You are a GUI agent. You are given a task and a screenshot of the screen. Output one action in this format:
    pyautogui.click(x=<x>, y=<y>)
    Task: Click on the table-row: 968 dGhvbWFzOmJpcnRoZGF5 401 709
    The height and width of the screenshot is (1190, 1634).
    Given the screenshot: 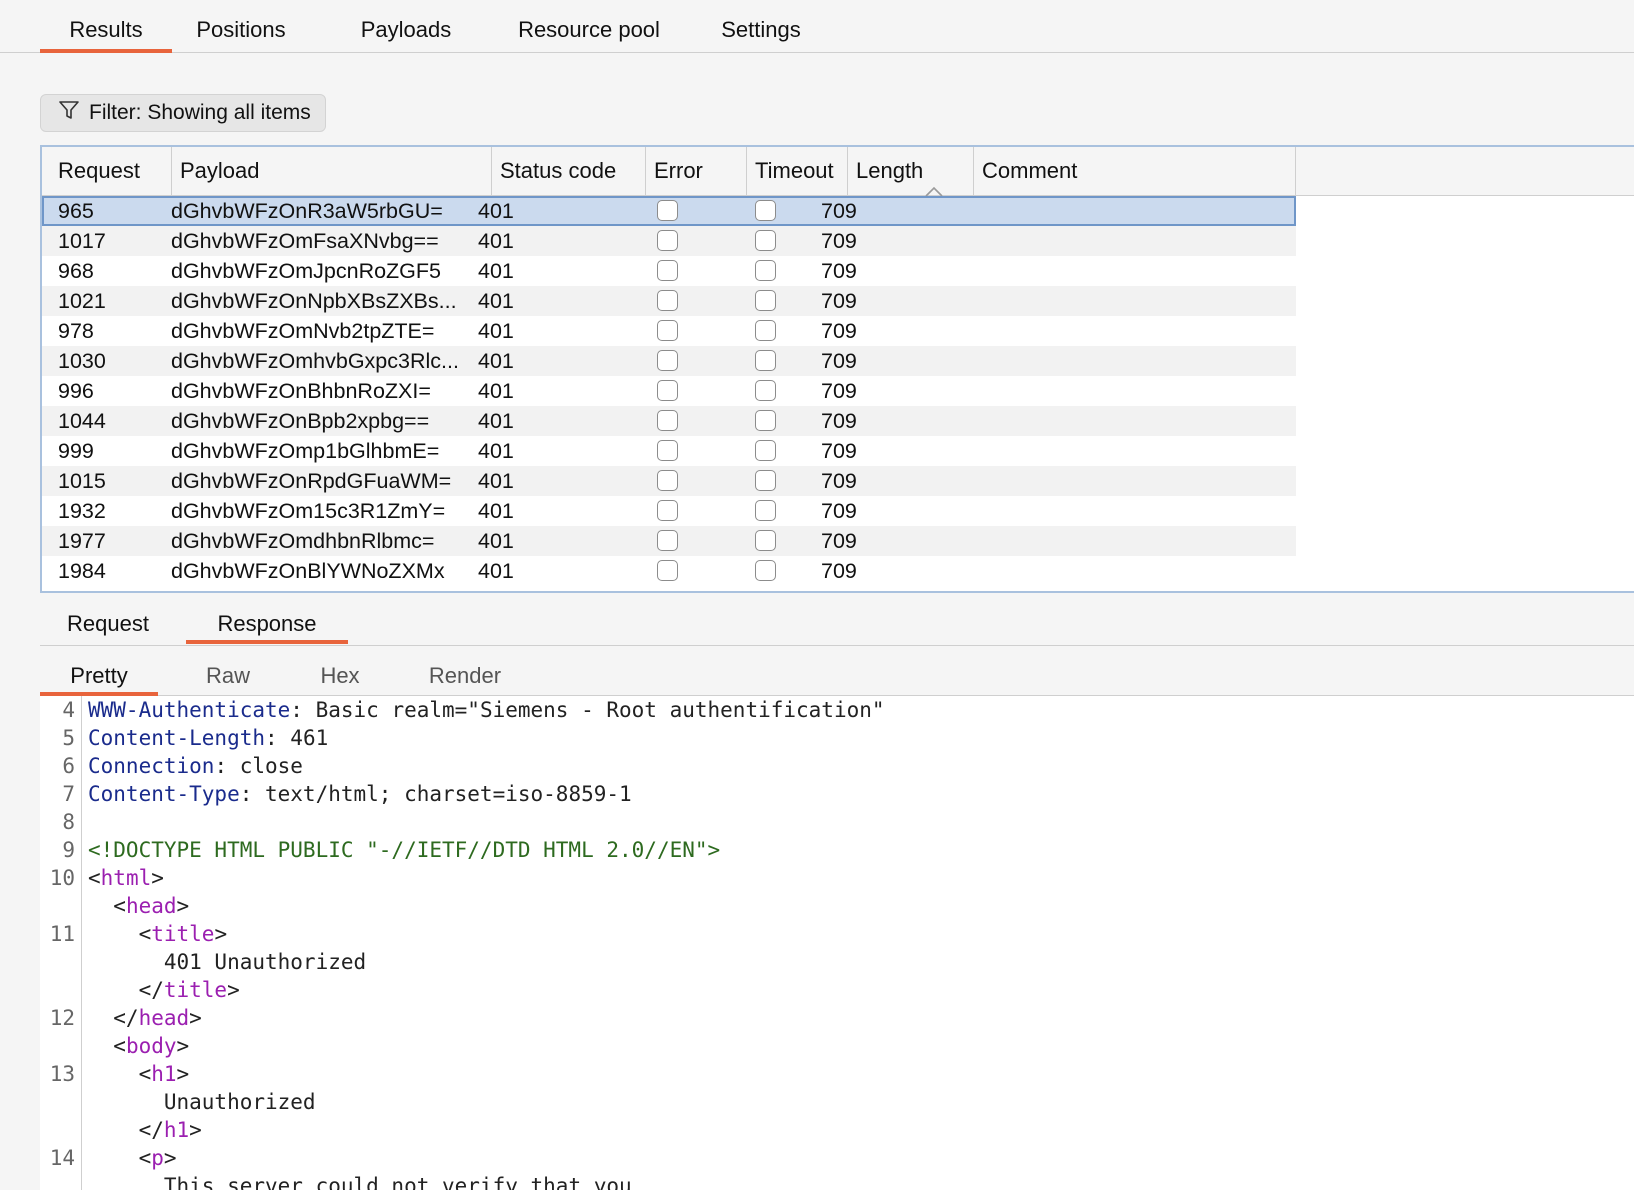 What is the action you would take?
    pyautogui.click(x=669, y=271)
    